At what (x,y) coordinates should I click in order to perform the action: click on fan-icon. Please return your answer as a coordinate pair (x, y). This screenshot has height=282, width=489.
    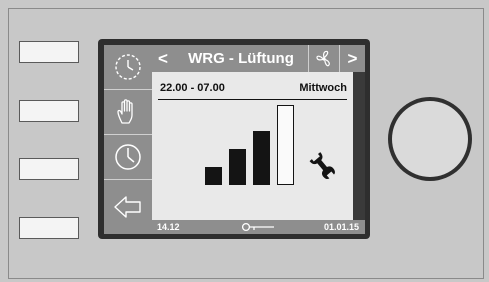
    Looking at the image, I should click on (323, 58).